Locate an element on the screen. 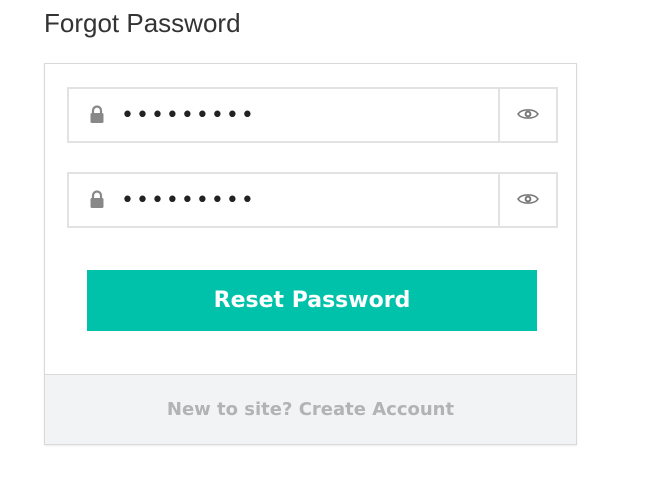  card-footer: New to site? Create Account is located at coordinates (310, 409).